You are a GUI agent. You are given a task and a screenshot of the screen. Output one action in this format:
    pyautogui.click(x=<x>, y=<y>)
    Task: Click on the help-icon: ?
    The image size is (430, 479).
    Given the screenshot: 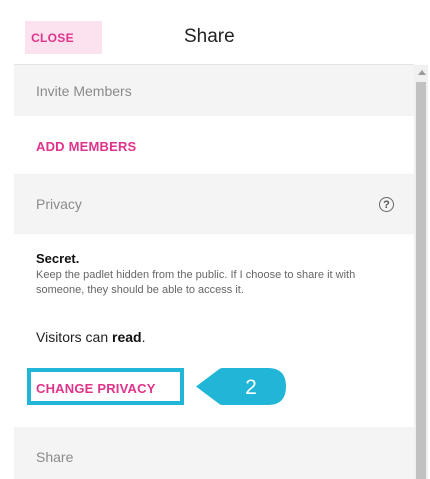 What is the action you would take?
    pyautogui.click(x=386, y=204)
    